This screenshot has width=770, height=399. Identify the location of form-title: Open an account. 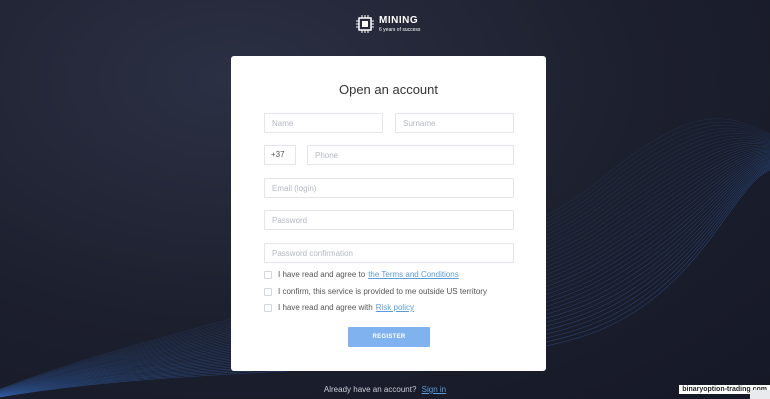
(388, 89).